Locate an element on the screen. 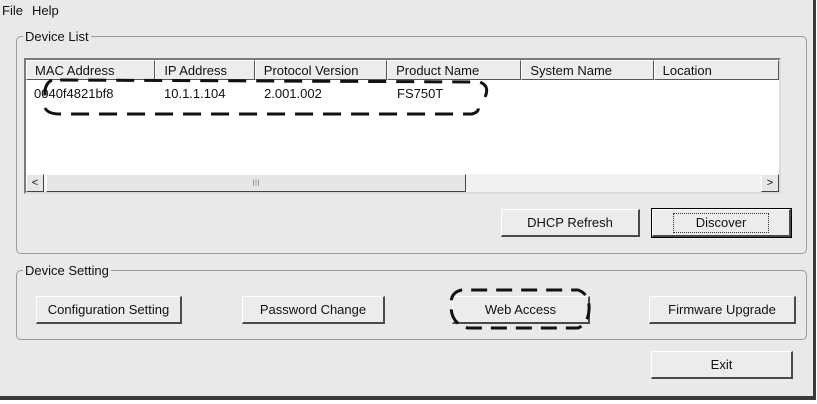  scroll-right-button: > is located at coordinates (770, 183).